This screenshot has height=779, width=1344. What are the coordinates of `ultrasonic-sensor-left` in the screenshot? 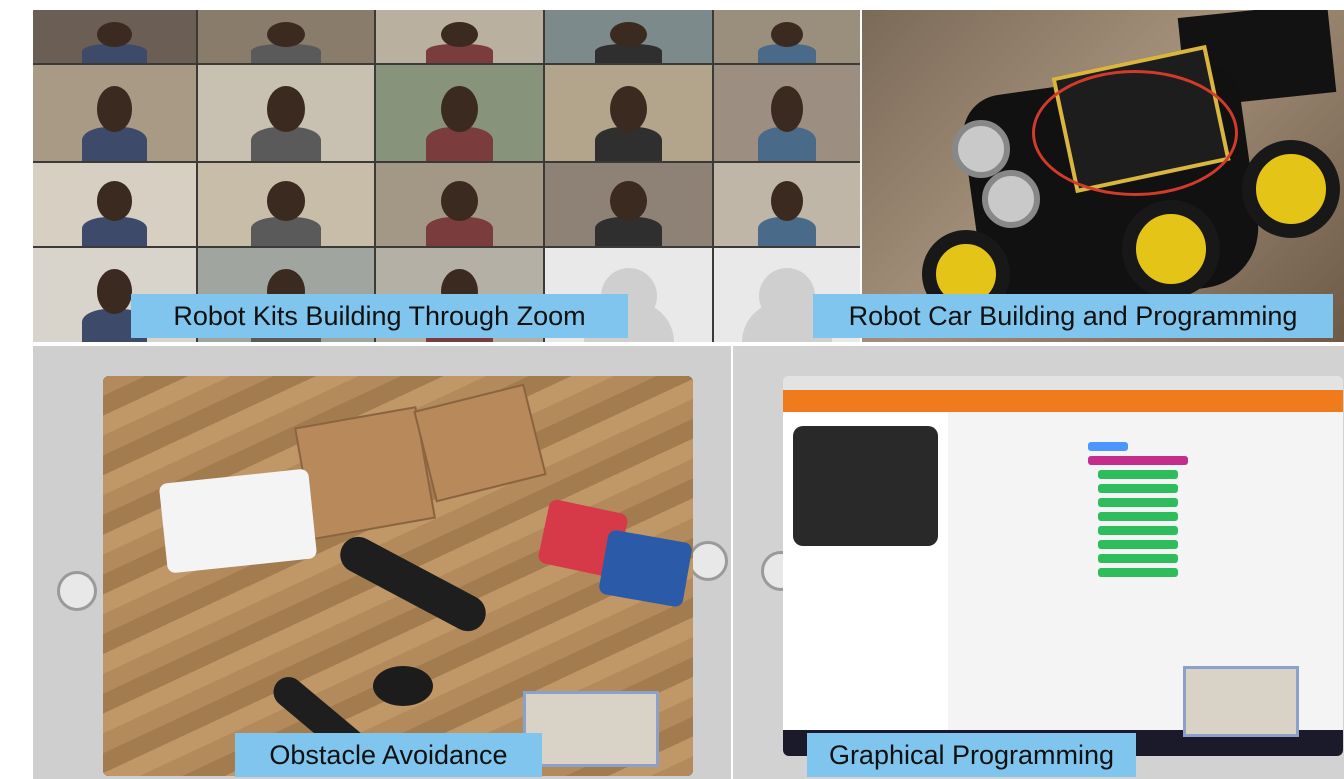 It's located at (981, 149).